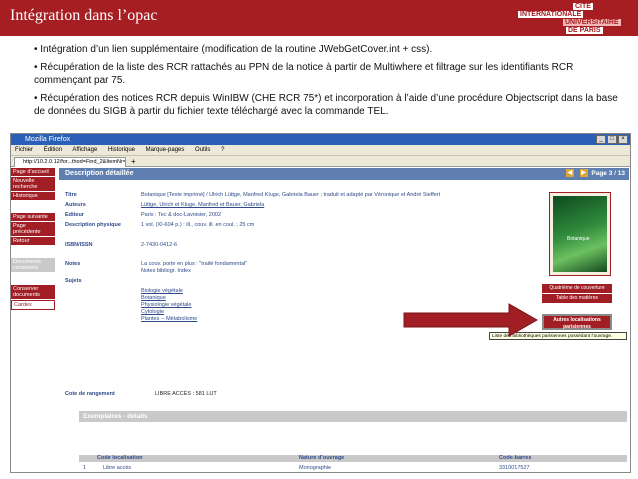  I want to click on minimize-icon: _, so click(601, 139).